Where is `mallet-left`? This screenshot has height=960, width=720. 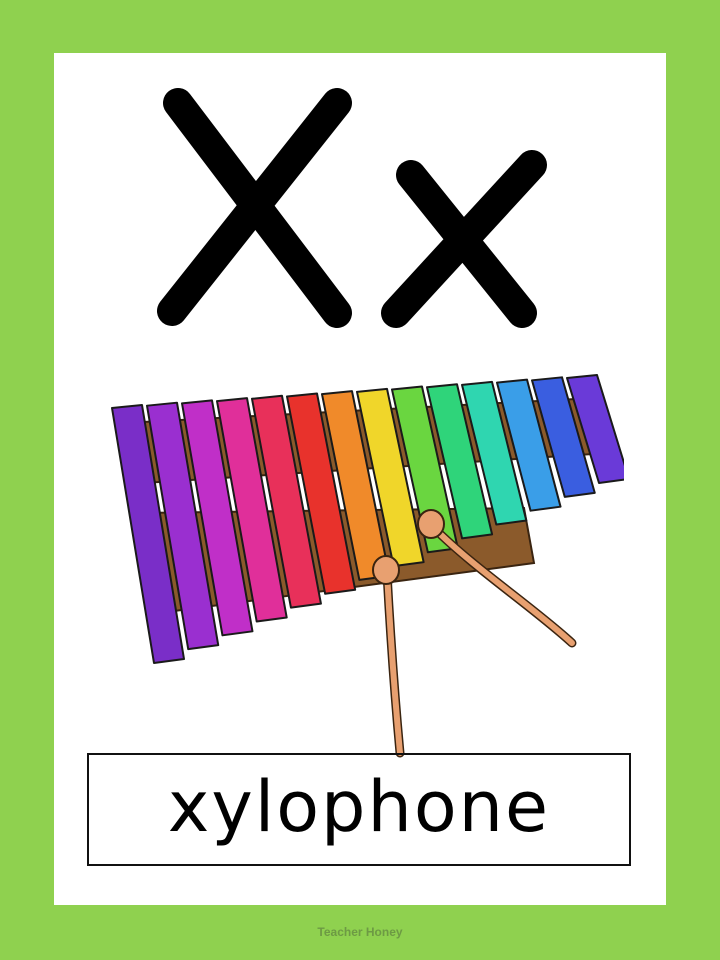
mallet-left is located at coordinates (388, 656).